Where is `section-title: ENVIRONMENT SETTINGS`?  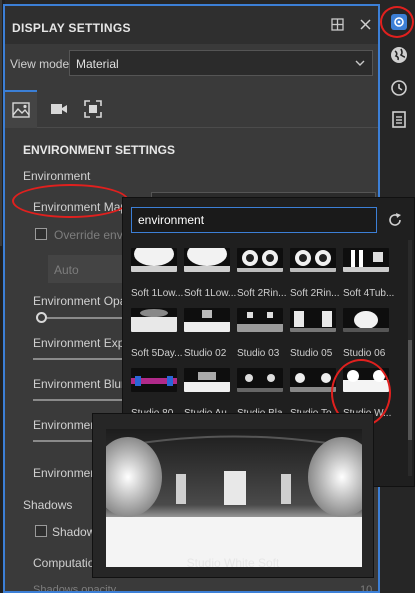 section-title: ENVIRONMENT SETTINGS is located at coordinates (99, 150).